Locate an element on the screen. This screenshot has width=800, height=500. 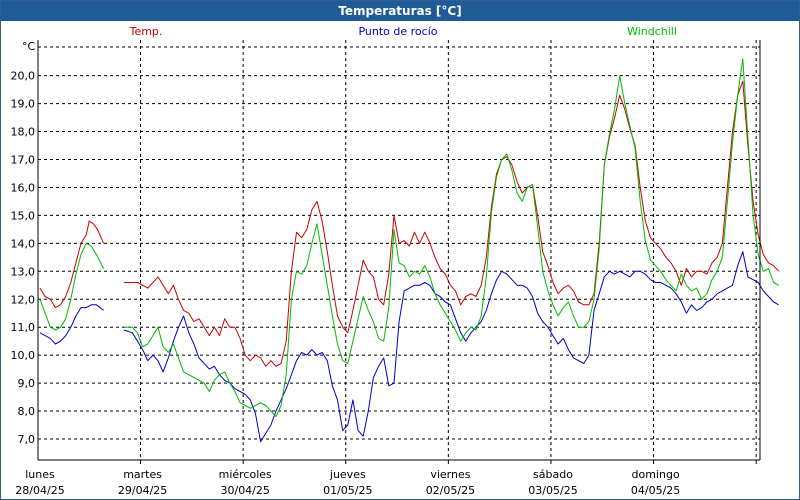
y-unit-label: °C is located at coordinates (29, 46).